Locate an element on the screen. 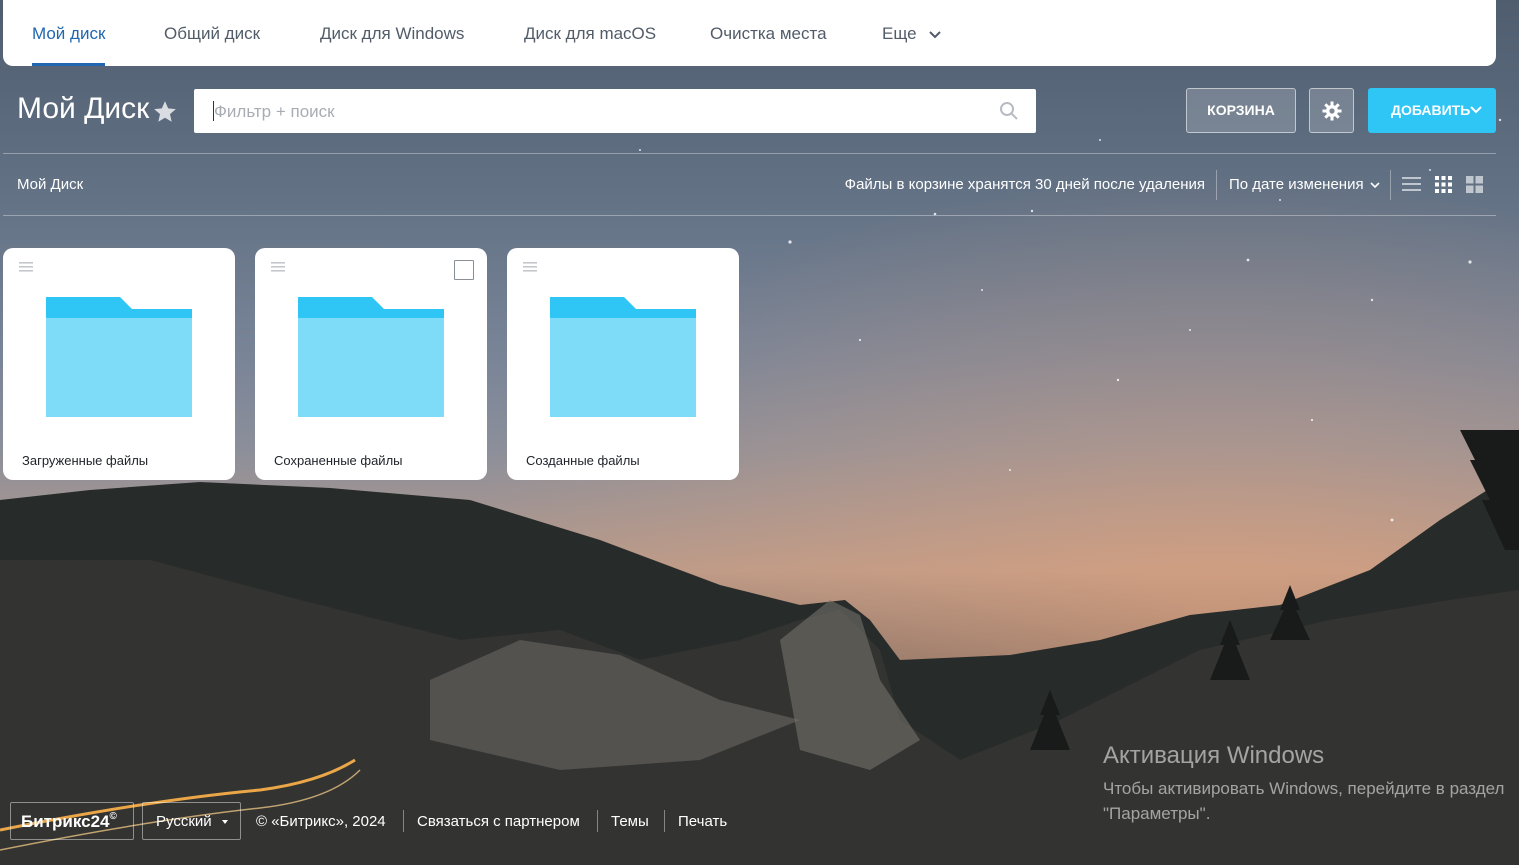  add-button-label: ДОБАВИТЬ is located at coordinates (1431, 110).